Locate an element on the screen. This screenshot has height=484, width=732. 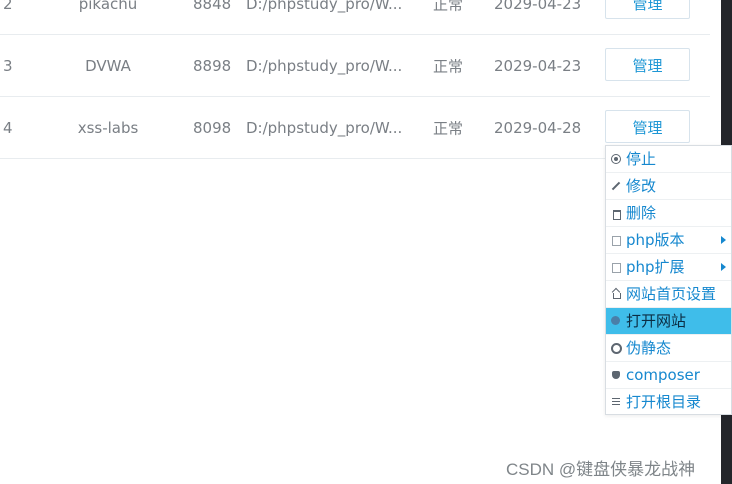
site-id: 2 is located at coordinates (8, 6).